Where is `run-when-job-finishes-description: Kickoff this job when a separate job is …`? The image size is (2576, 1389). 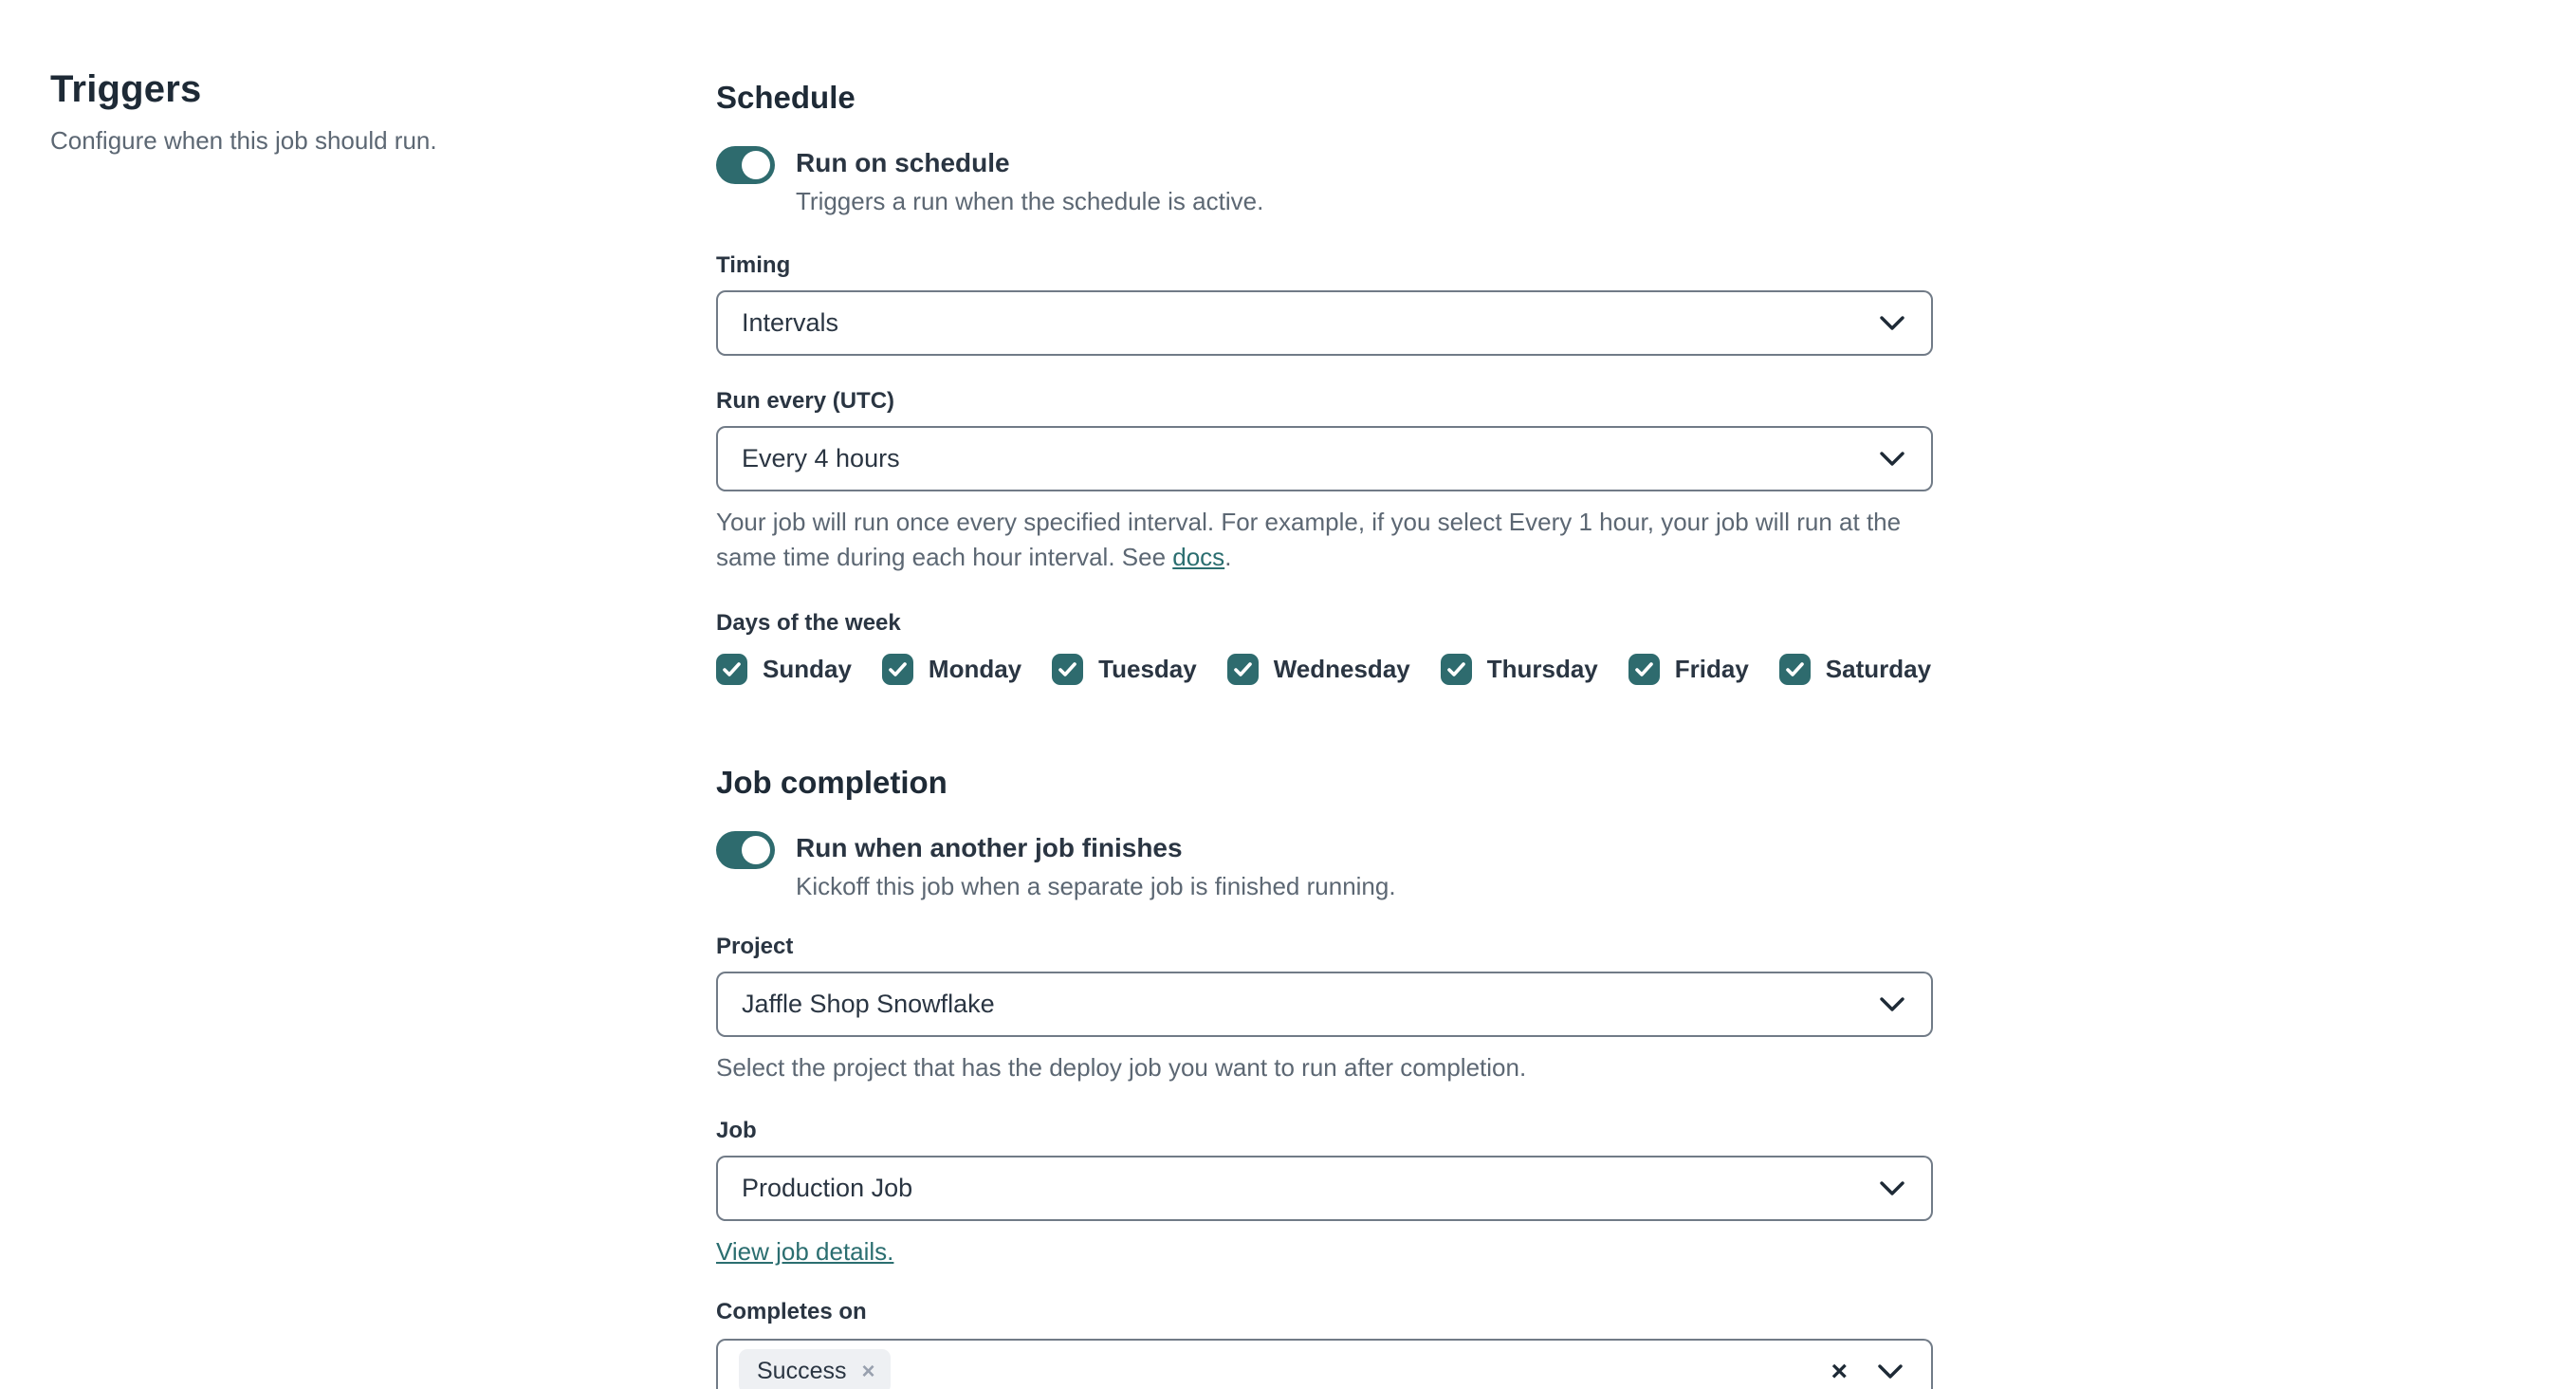
run-when-job-finishes-description: Kickoff this job when a separate job is … is located at coordinates (1096, 886).